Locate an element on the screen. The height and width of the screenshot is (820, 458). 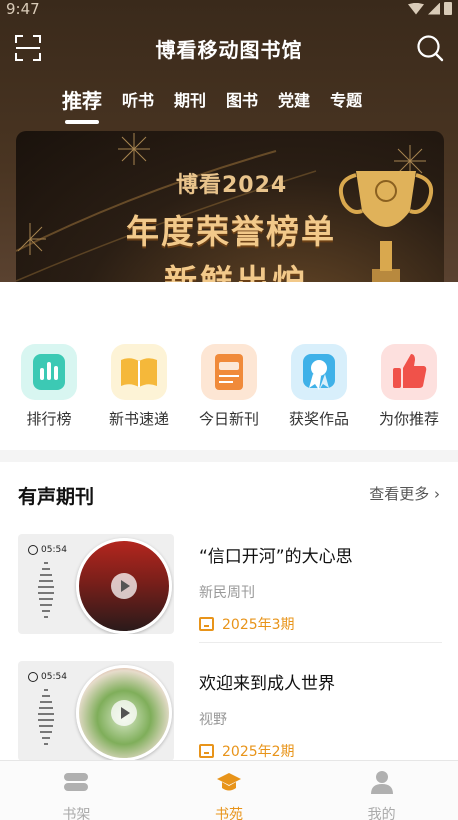
view-more-link: 查看更多 › is located at coordinates (404, 493).